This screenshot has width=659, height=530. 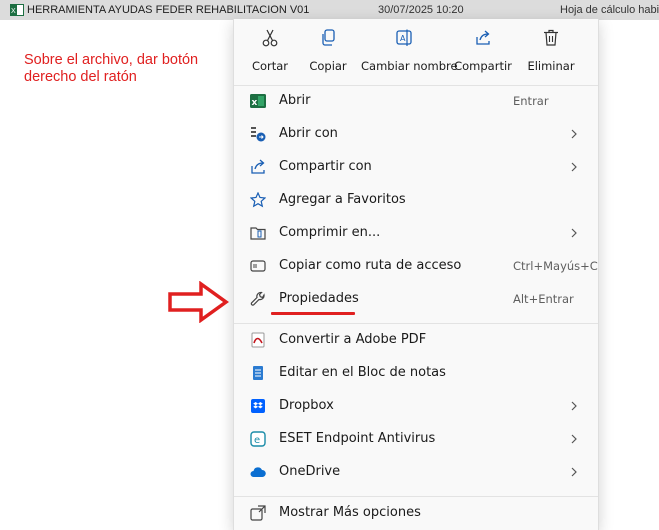 I want to click on menu-item-adobe-pdf: Convertir a Adobe PDF, so click(x=416, y=340).